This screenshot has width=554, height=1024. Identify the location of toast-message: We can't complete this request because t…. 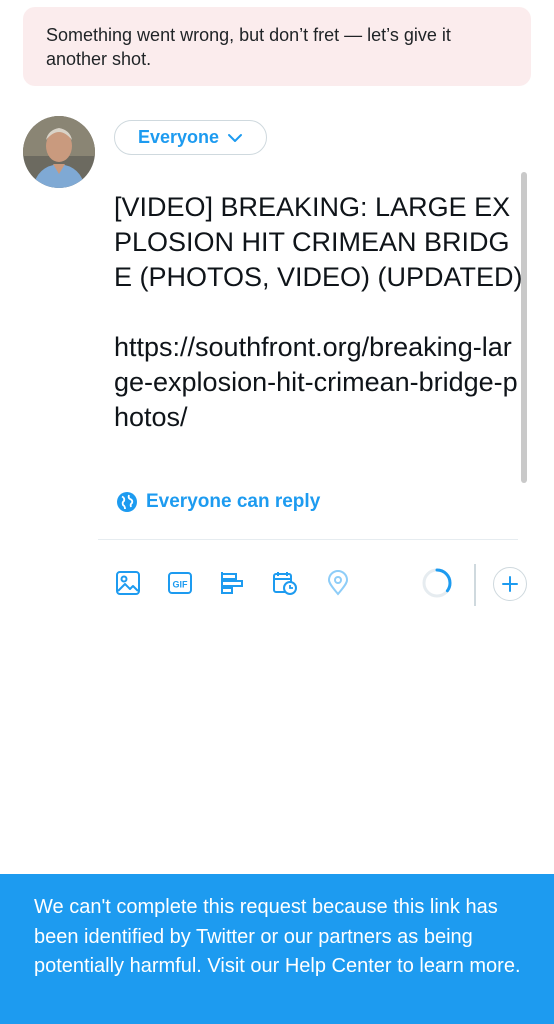
(277, 936).